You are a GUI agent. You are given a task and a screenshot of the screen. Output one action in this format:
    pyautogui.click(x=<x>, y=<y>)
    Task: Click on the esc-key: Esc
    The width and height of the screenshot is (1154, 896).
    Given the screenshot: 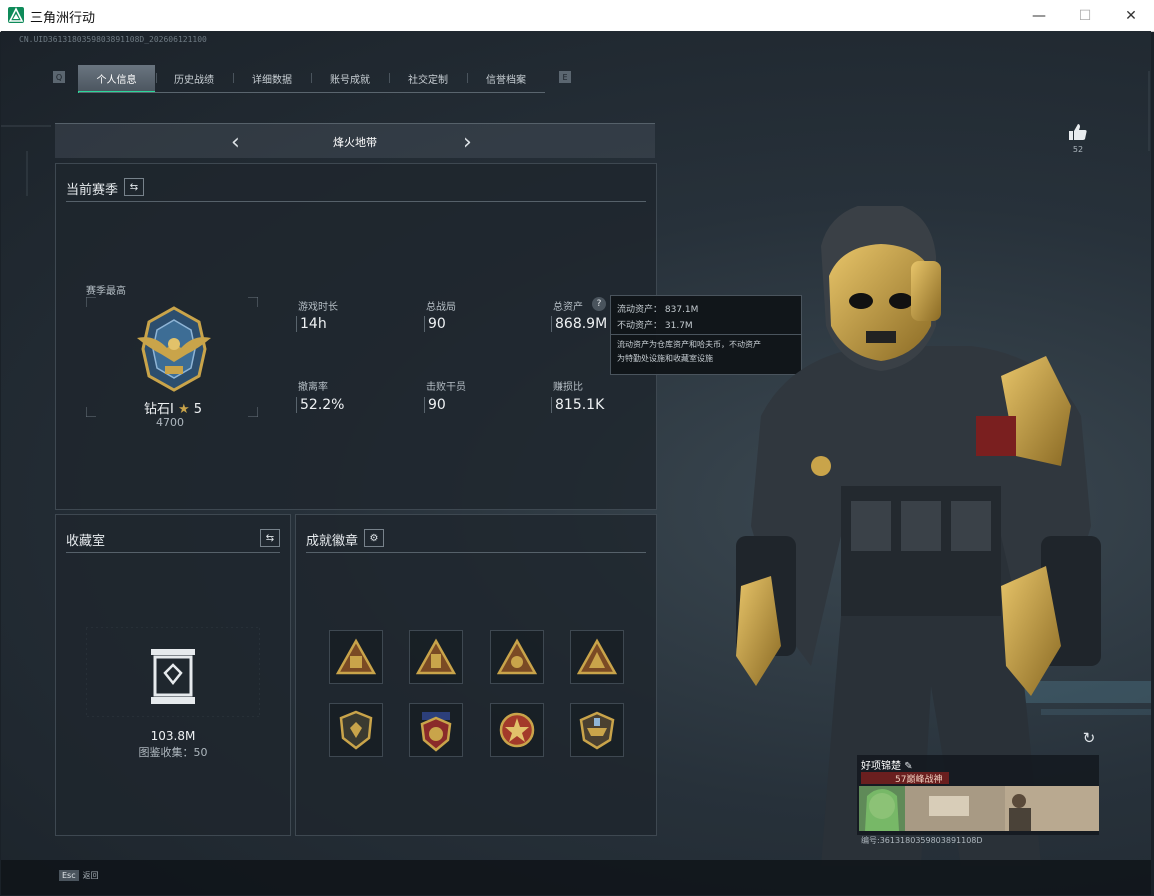 What is the action you would take?
    pyautogui.click(x=69, y=875)
    